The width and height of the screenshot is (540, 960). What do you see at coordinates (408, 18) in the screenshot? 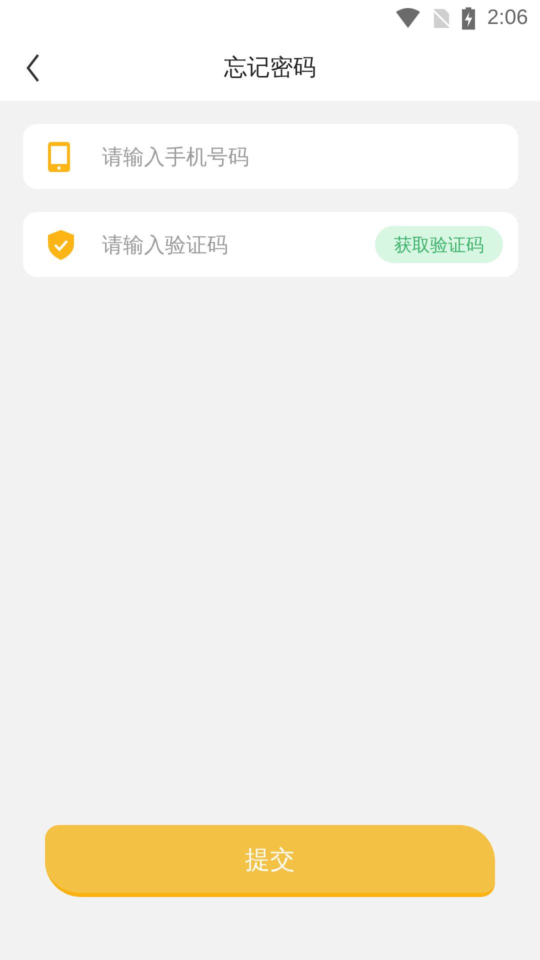
I see `wifi-icon` at bounding box center [408, 18].